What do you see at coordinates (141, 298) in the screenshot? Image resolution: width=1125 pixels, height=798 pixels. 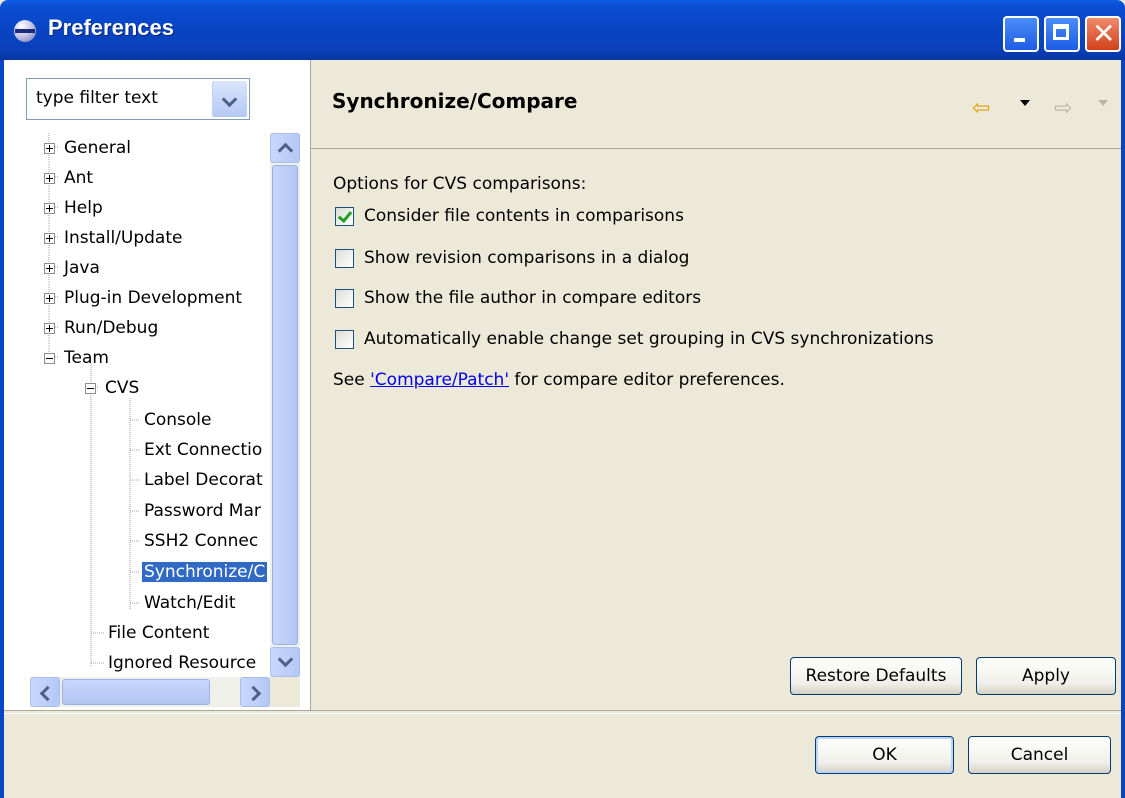 I see `tree-item-plugin-development: Plug-in Development` at bounding box center [141, 298].